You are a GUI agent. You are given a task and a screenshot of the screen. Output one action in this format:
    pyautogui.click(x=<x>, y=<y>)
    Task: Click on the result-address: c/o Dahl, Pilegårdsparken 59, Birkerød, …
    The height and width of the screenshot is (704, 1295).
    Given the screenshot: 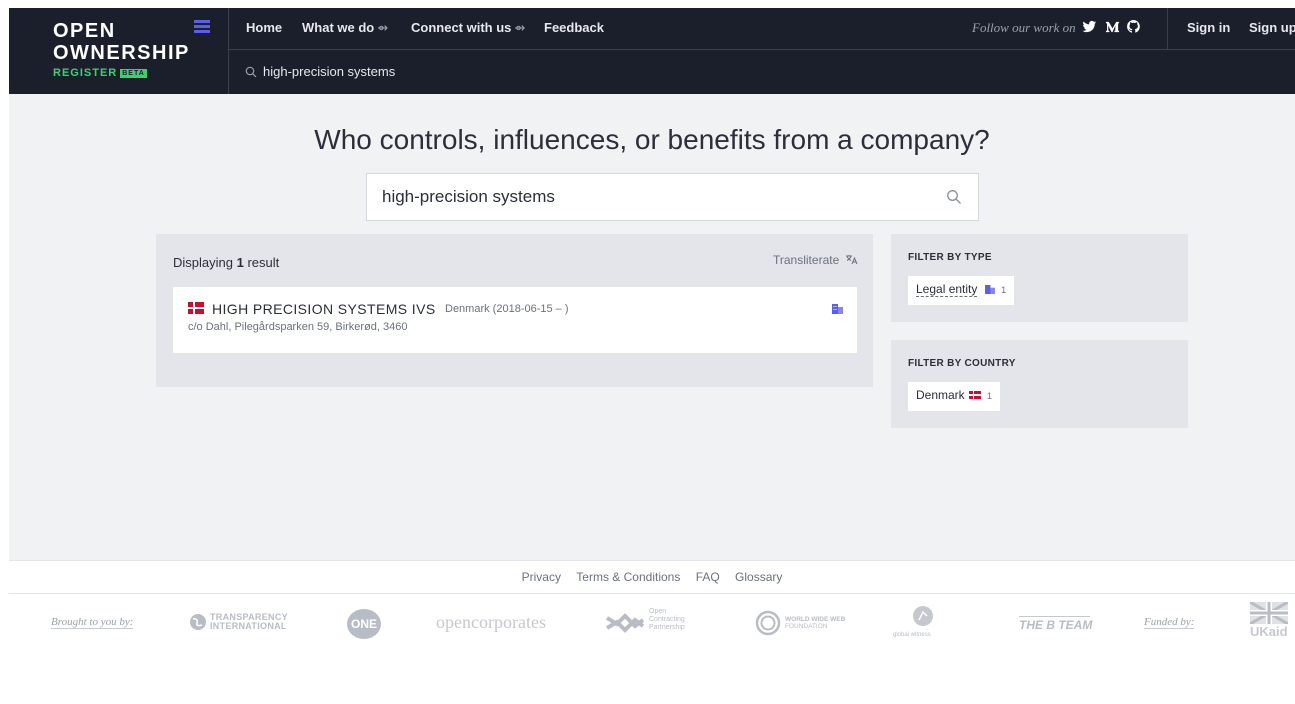 What is the action you would take?
    pyautogui.click(x=298, y=327)
    